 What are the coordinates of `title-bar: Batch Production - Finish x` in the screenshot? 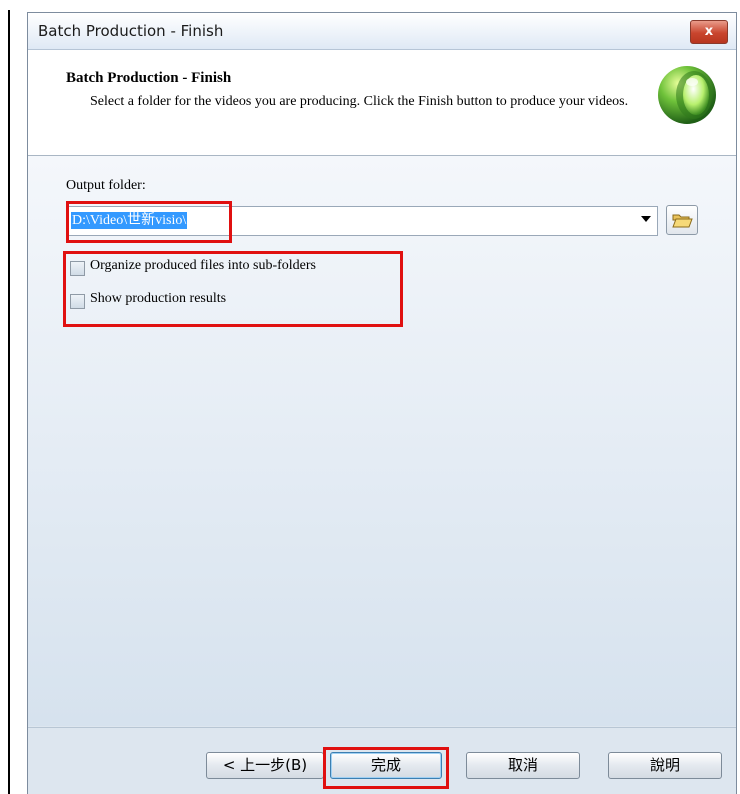 It's located at (382, 31).